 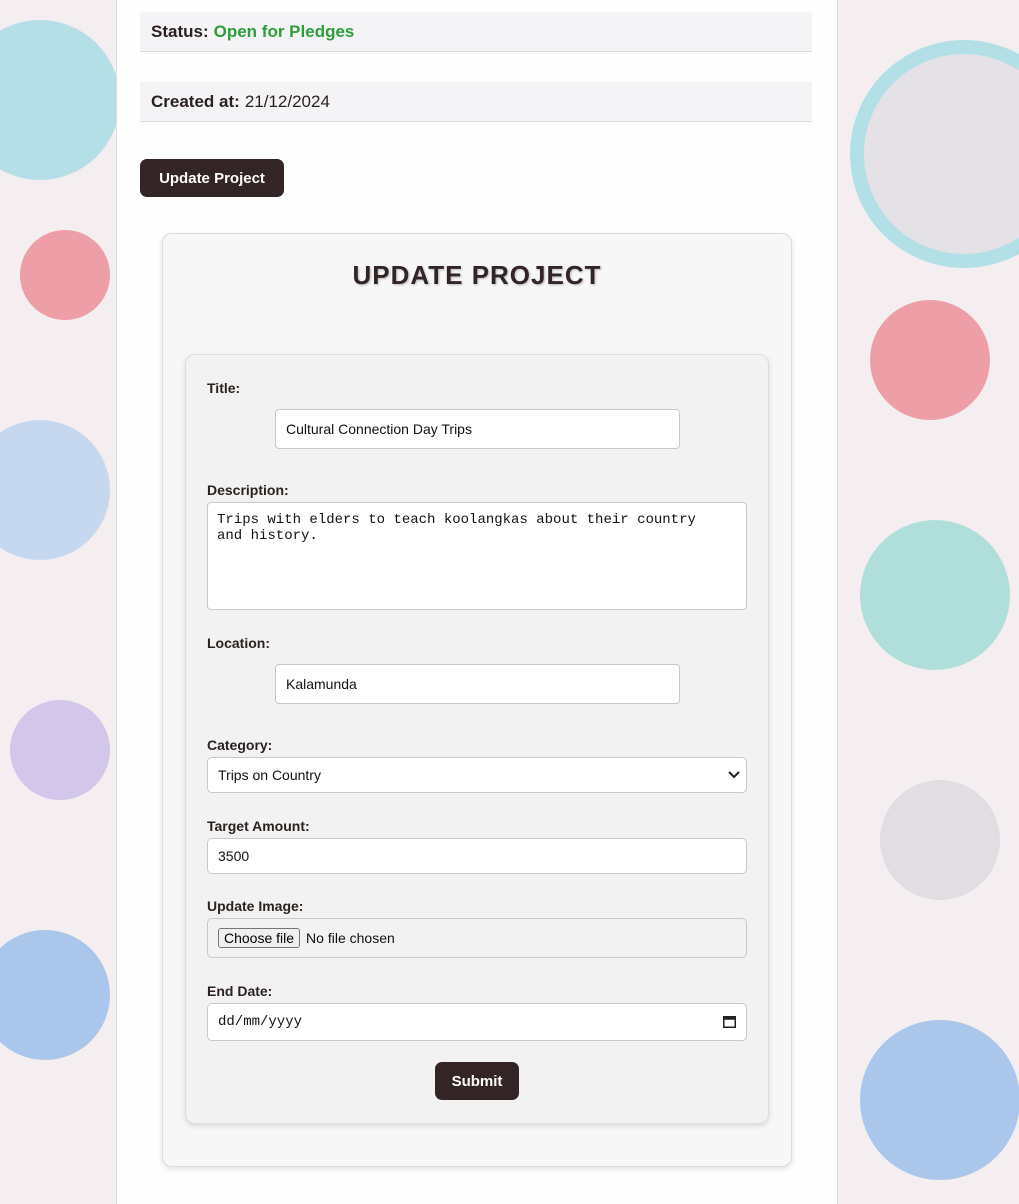 I want to click on location-input-value: Kalamunda, so click(x=321, y=684).